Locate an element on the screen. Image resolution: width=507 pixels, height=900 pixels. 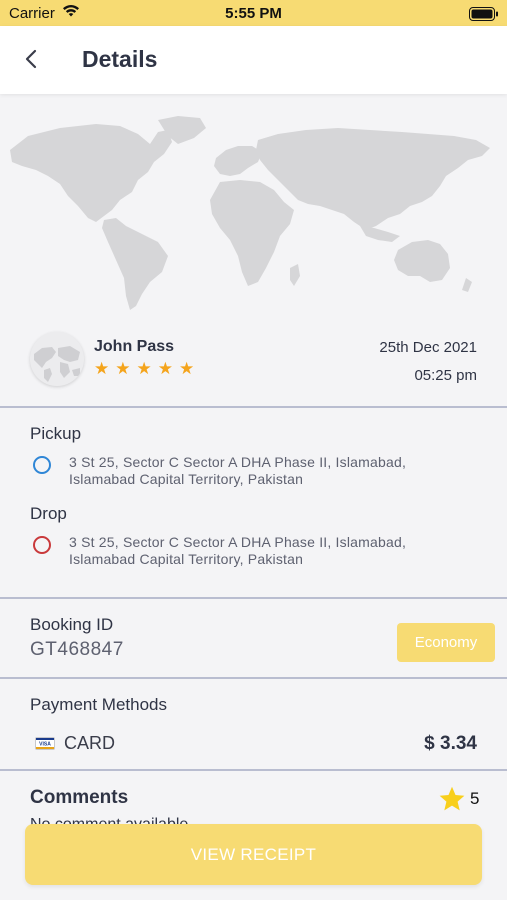
drop-label: Drop is located at coordinates (48, 513).